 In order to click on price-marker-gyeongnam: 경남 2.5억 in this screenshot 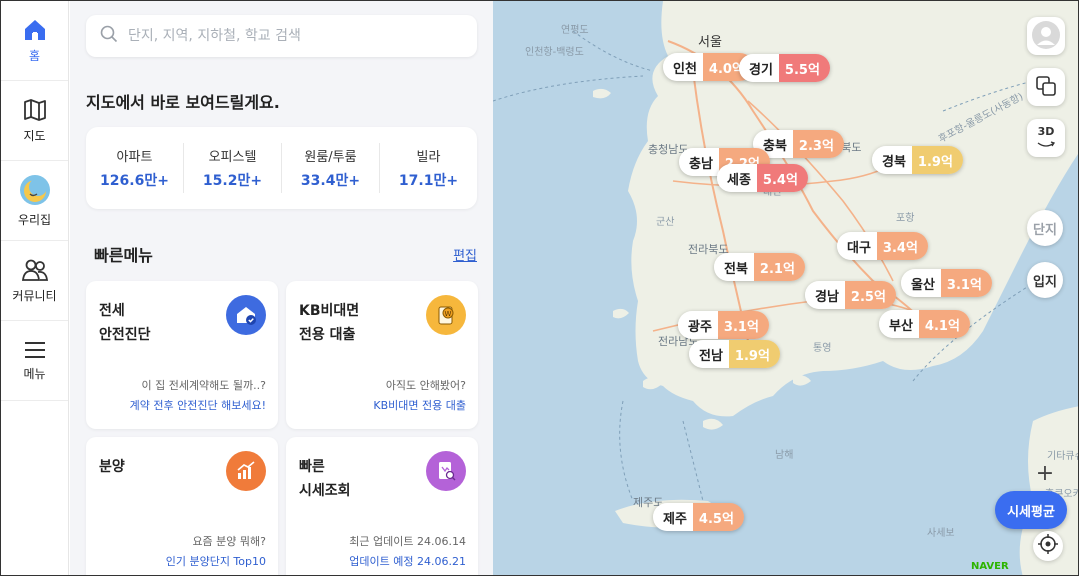, I will do `click(850, 295)`.